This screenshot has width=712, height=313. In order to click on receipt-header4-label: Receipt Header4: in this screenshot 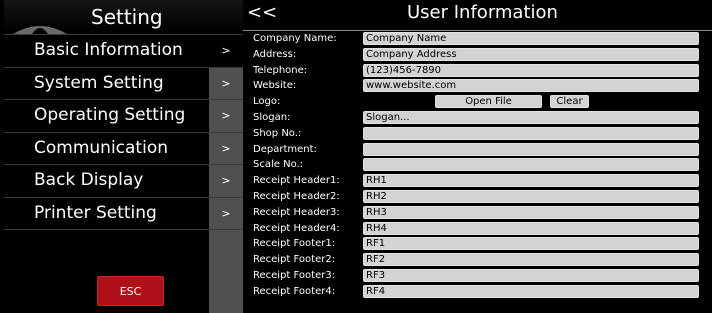, I will do `click(296, 228)`.